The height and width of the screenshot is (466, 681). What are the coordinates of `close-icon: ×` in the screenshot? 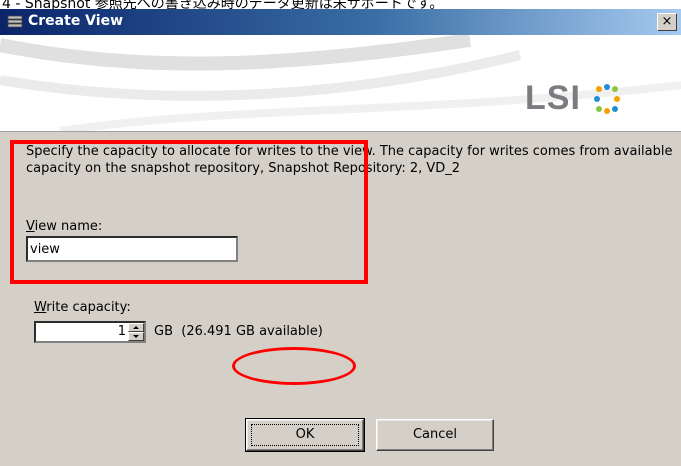 It's located at (667, 21).